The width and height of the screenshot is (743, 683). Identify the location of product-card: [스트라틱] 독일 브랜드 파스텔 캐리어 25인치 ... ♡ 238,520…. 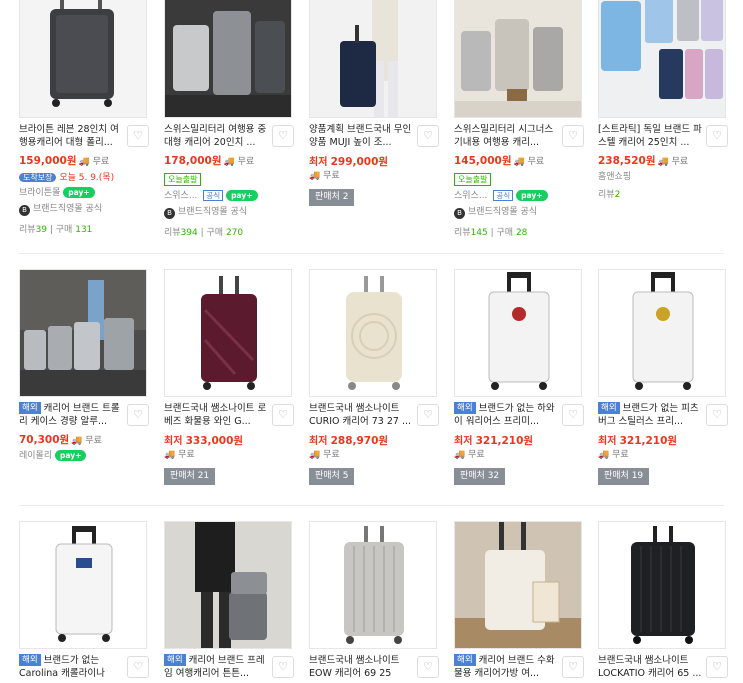
(663, 100).